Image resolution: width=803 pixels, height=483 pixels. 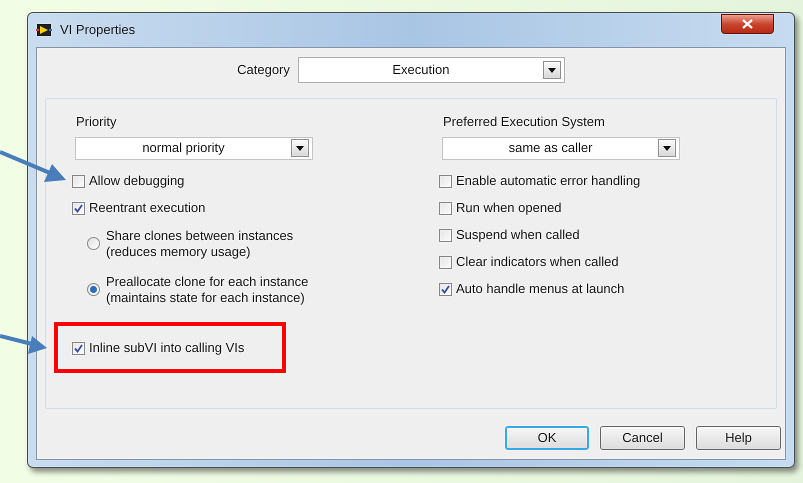 What do you see at coordinates (642, 438) in the screenshot?
I see `dialog-button: Cancel` at bounding box center [642, 438].